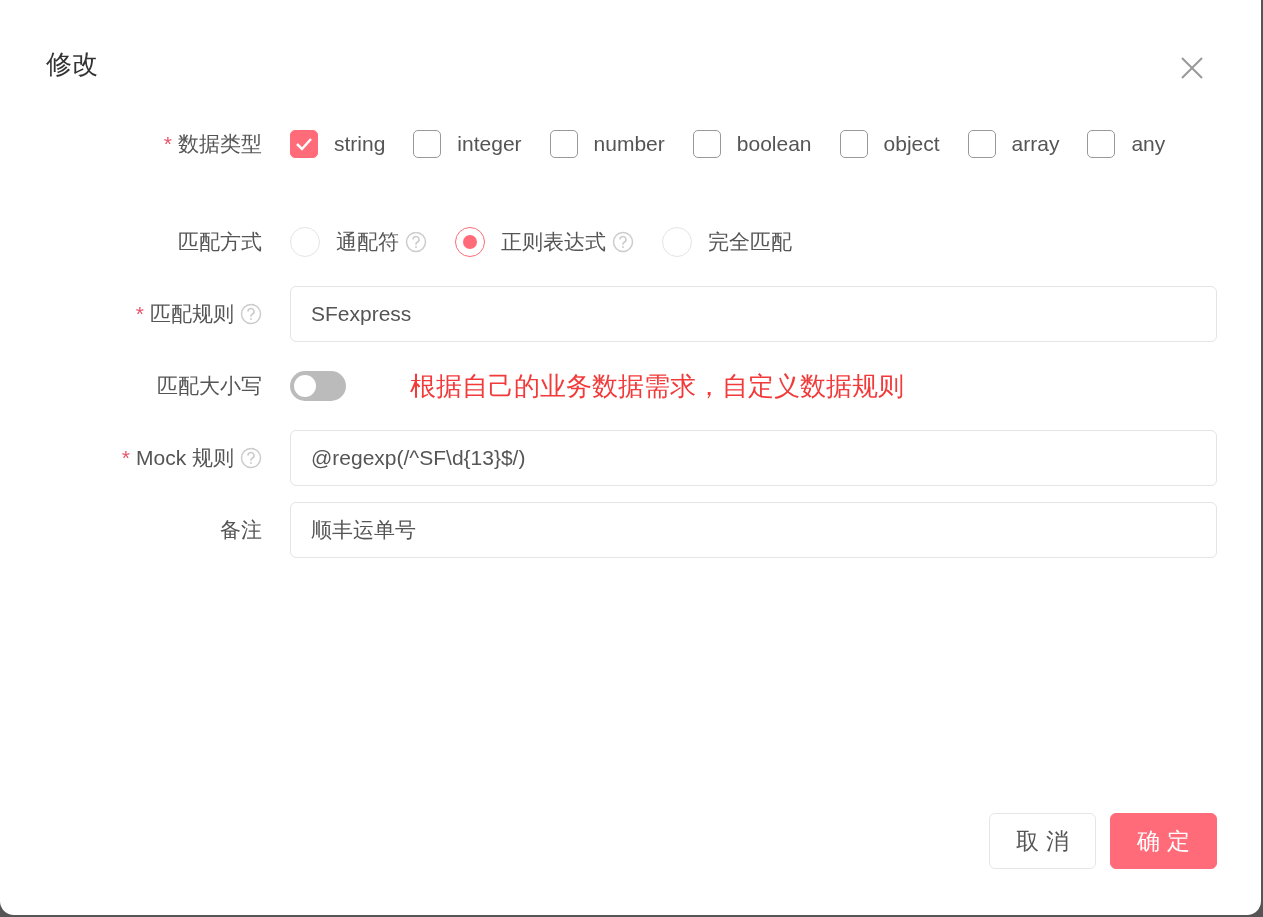 This screenshot has width=1263, height=917. What do you see at coordinates (774, 144) in the screenshot?
I see `checkbox-label: boolean` at bounding box center [774, 144].